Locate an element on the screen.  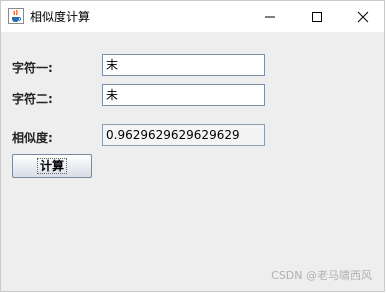
similarity-label: 相似度: is located at coordinates (32, 138).